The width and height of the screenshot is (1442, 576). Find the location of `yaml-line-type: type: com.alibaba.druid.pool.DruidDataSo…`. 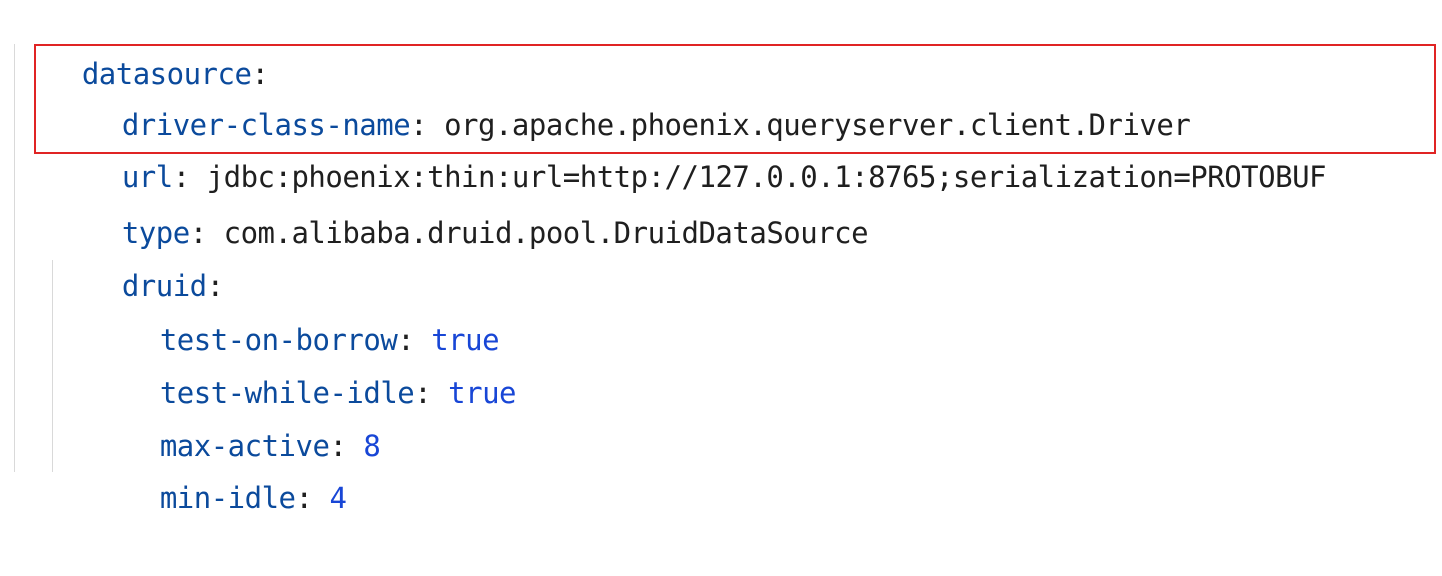

yaml-line-type: type: com.alibaba.druid.pool.DruidDataSo… is located at coordinates (461, 202).